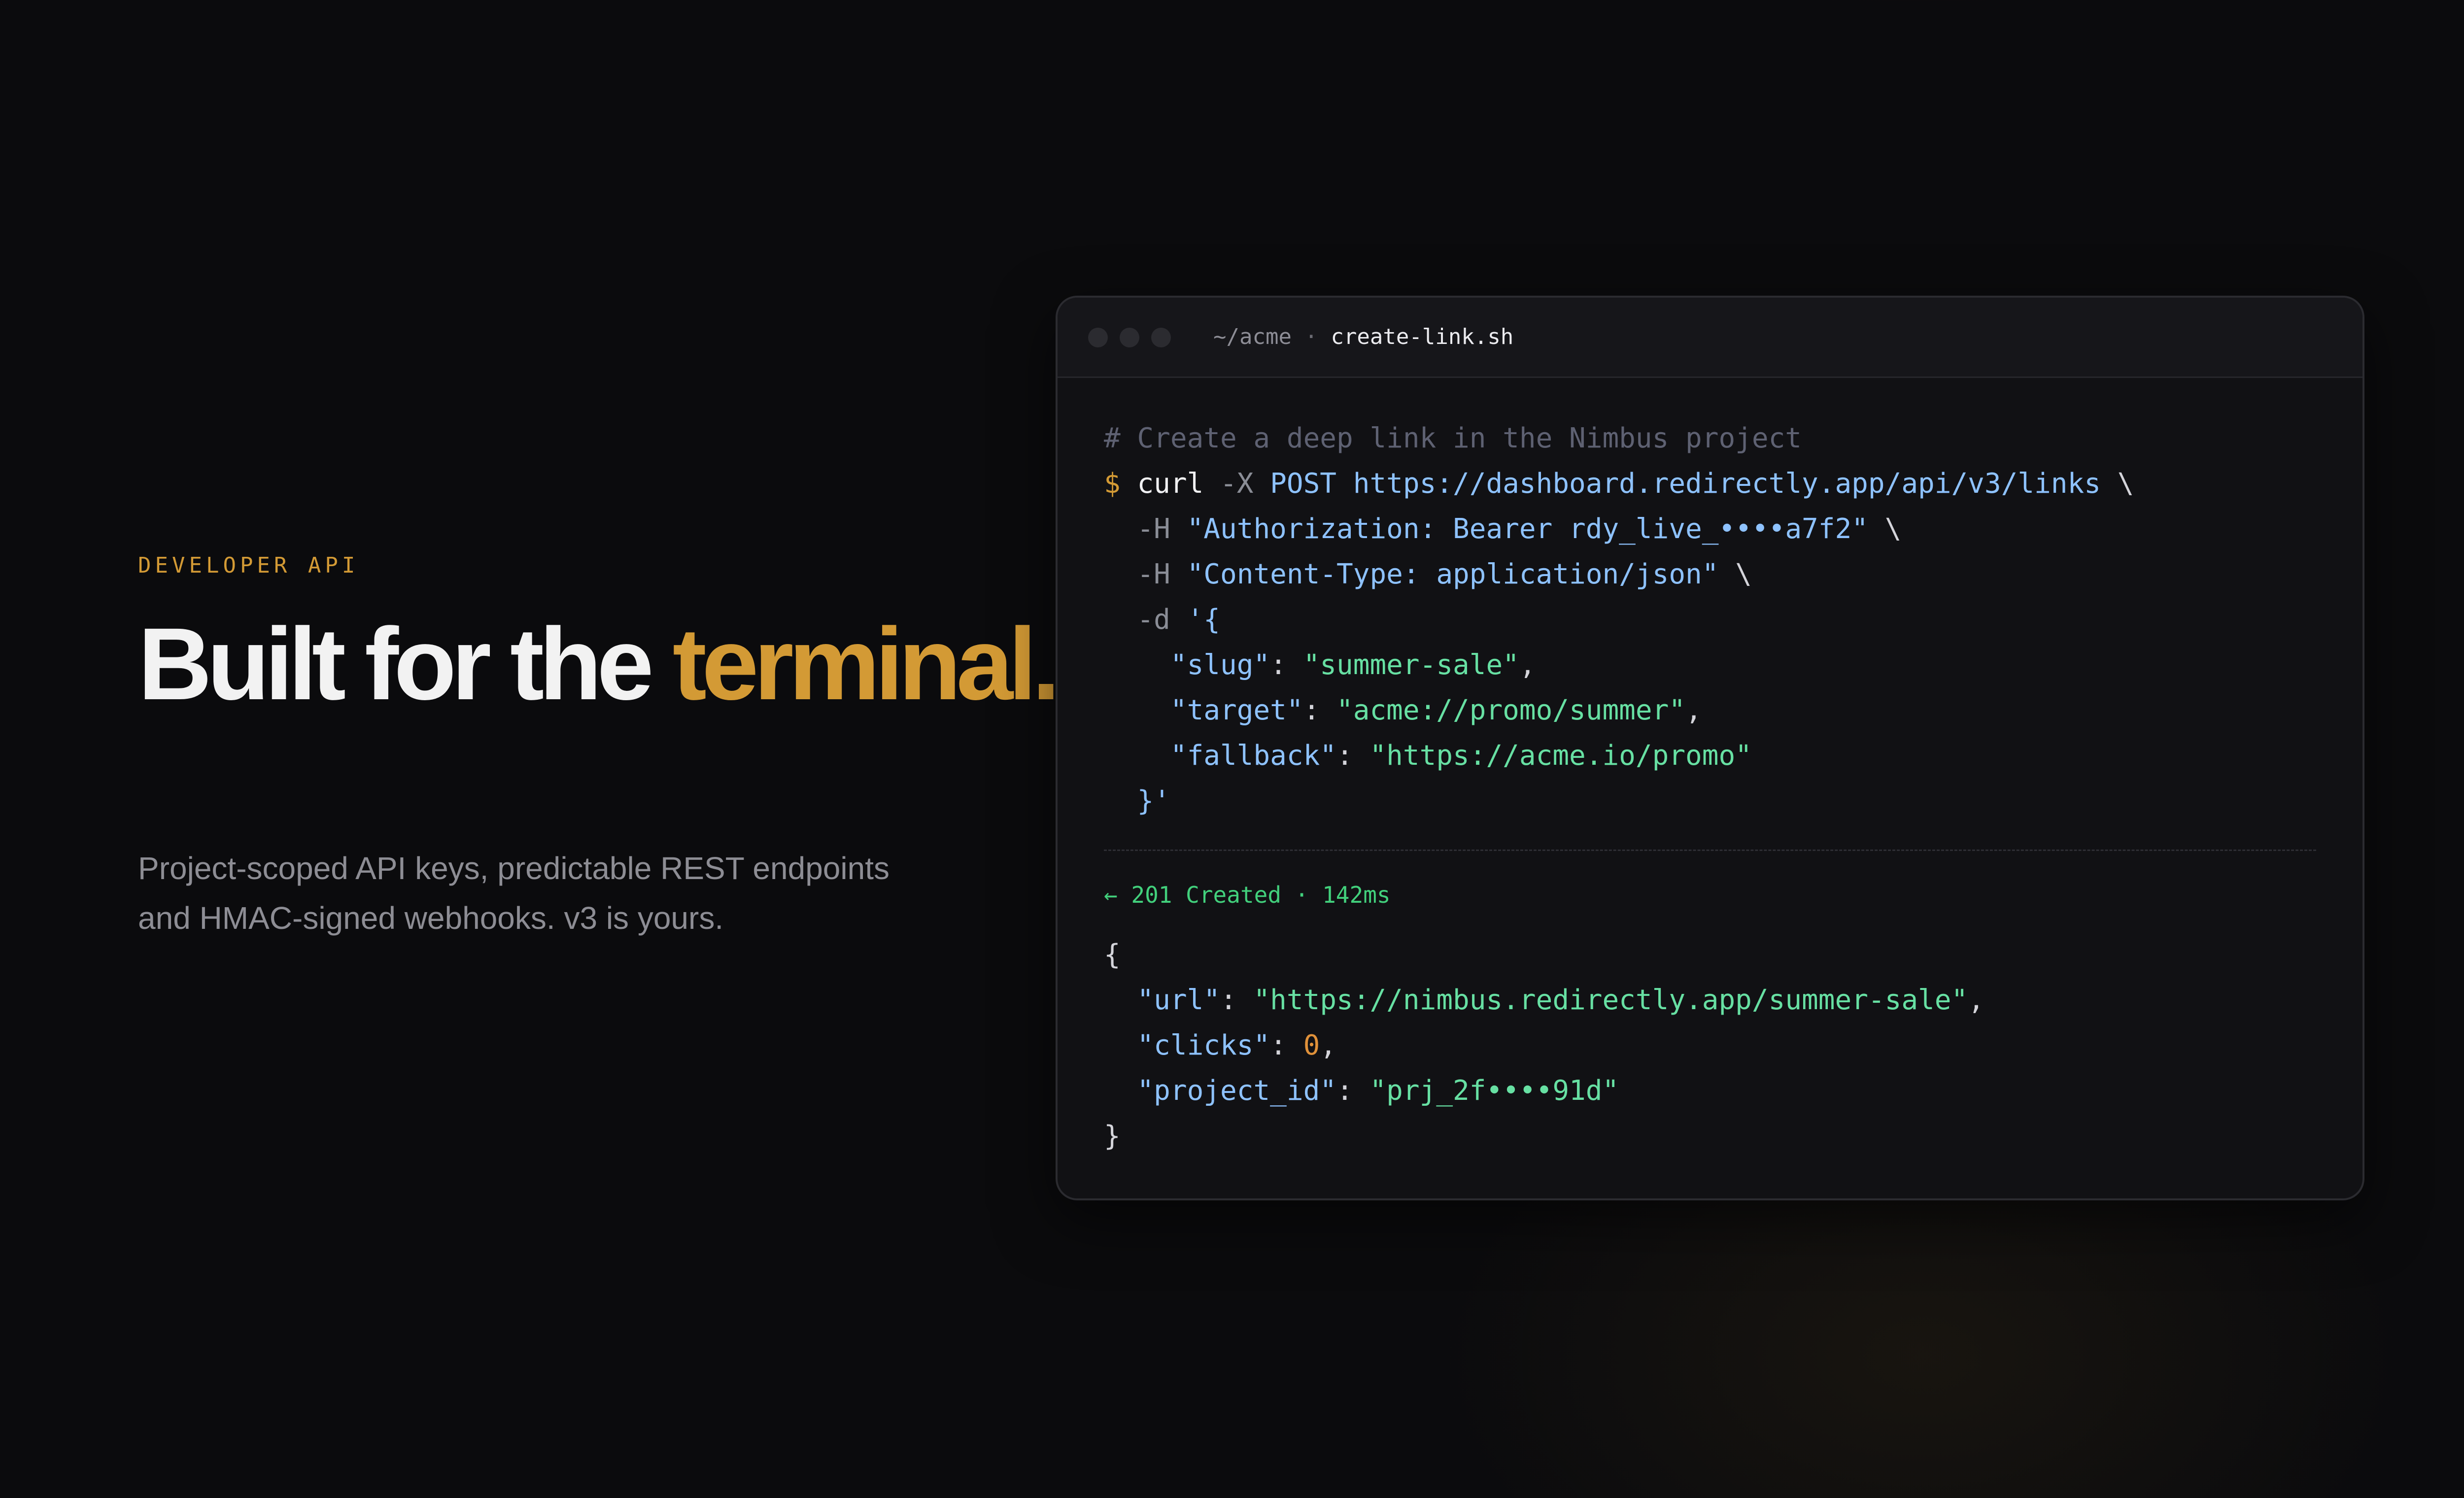 This screenshot has height=1498, width=2464. Describe the element at coordinates (431, 918) in the screenshot. I see `description-line-2: and HMAC-signed webhooks. v3 is yours.` at that location.